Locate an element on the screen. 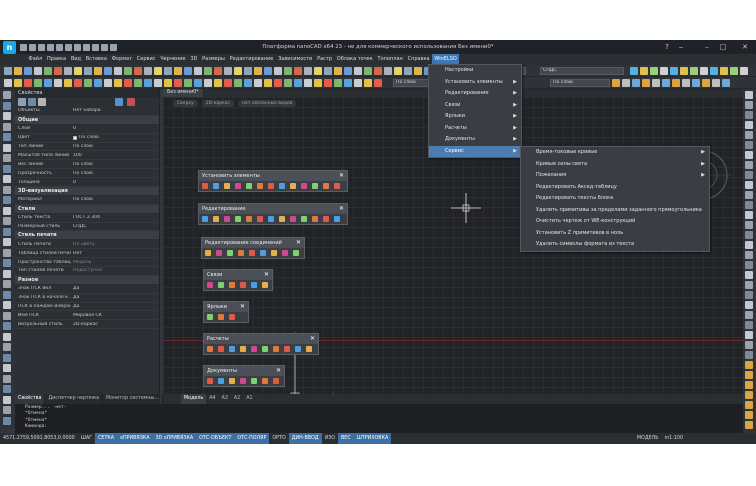  prop-value: По цвету is located at coordinates (115, 244).